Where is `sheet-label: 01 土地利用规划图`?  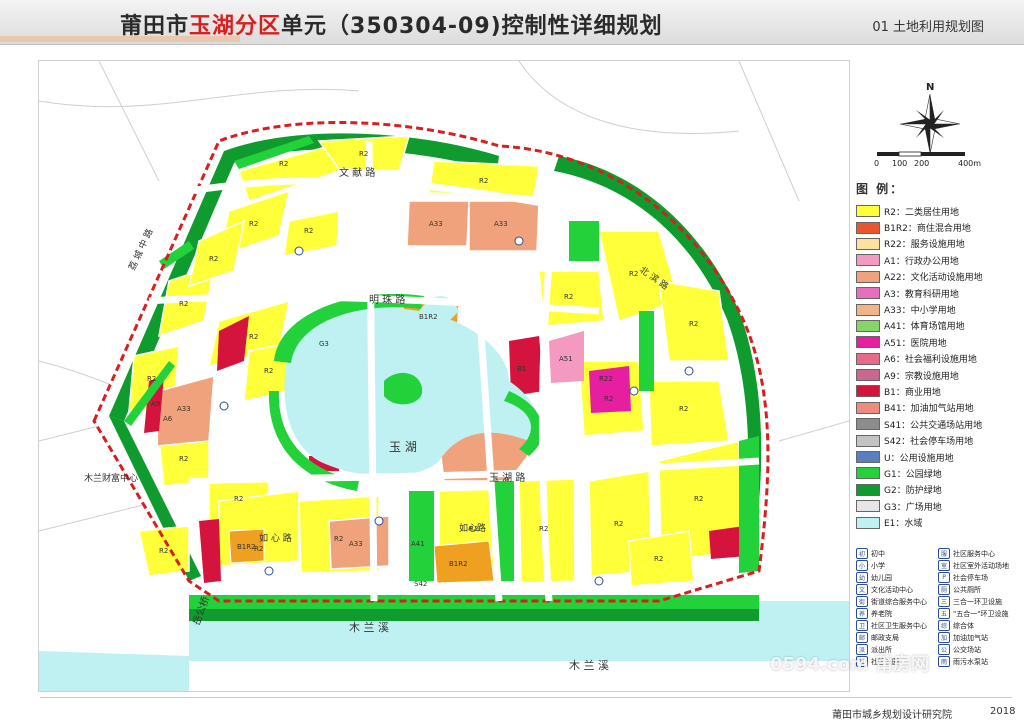 sheet-label: 01 土地利用规划图 is located at coordinates (928, 27).